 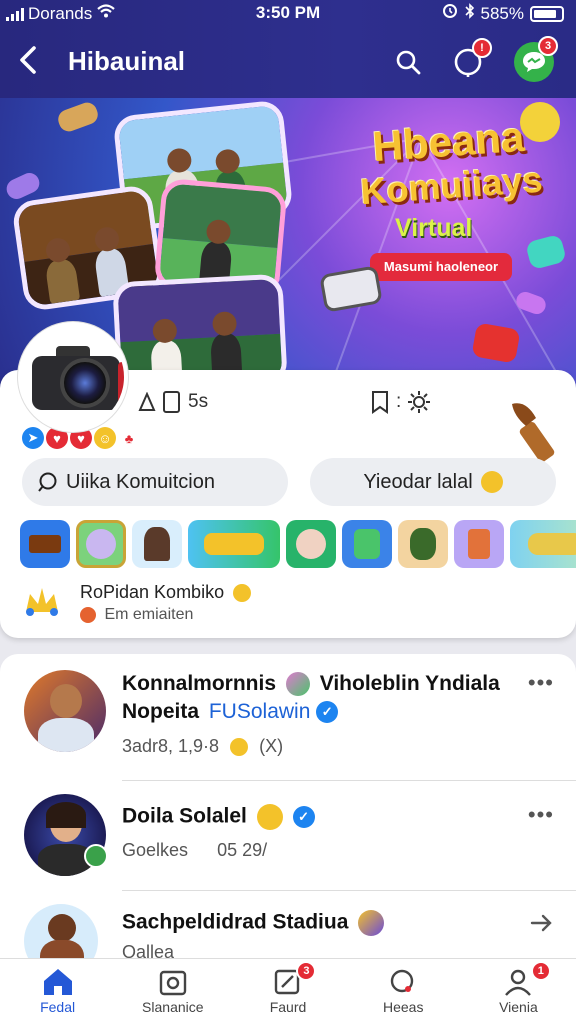 What do you see at coordinates (127, 61) in the screenshot?
I see `page-title: Hibauinal` at bounding box center [127, 61].